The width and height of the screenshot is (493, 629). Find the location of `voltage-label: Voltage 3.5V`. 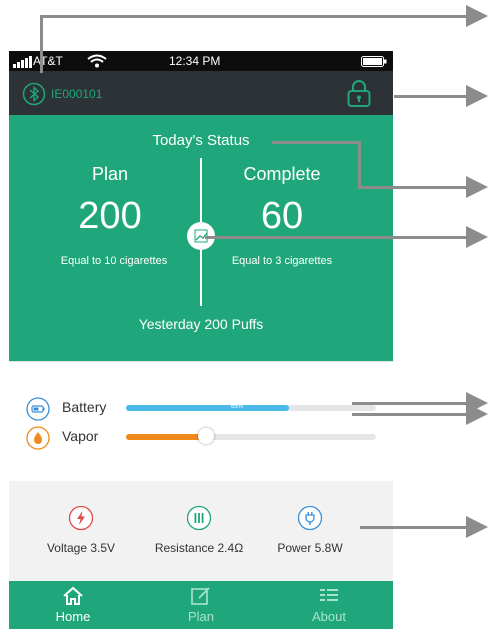

voltage-label: Voltage 3.5V is located at coordinates (81, 548).